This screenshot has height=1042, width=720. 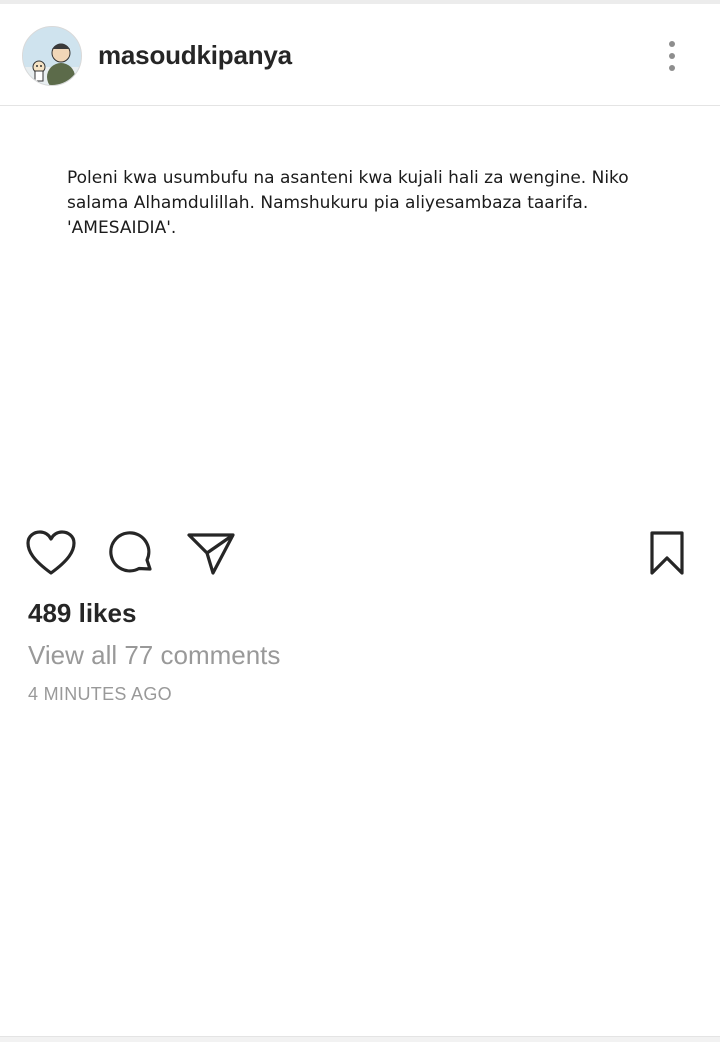 I want to click on more-options-button, so click(x=672, y=56).